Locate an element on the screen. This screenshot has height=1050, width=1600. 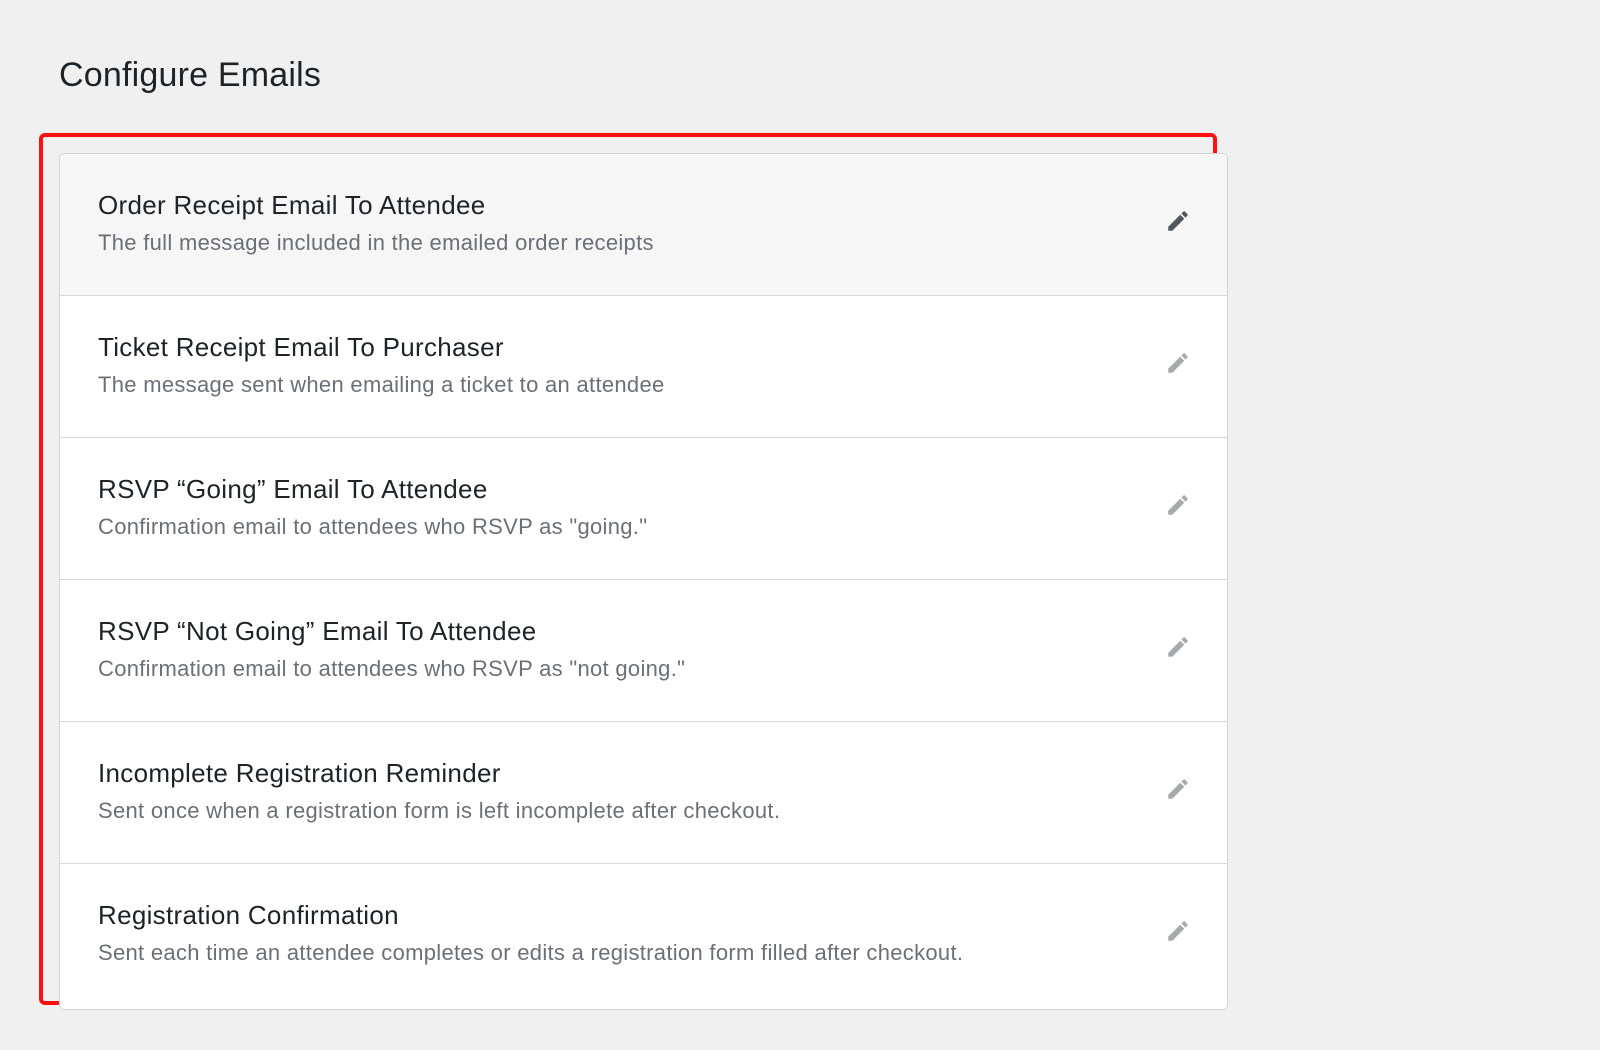
email-title: Ticket Receipt Email To Purchaser is located at coordinates (301, 347).